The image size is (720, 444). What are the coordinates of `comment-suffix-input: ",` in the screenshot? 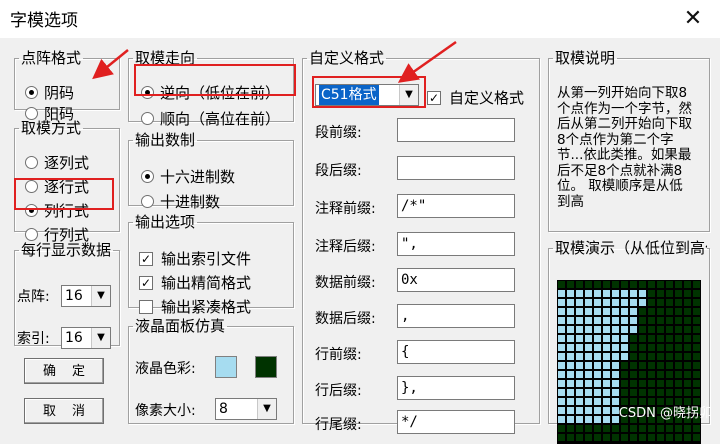 It's located at (456, 244).